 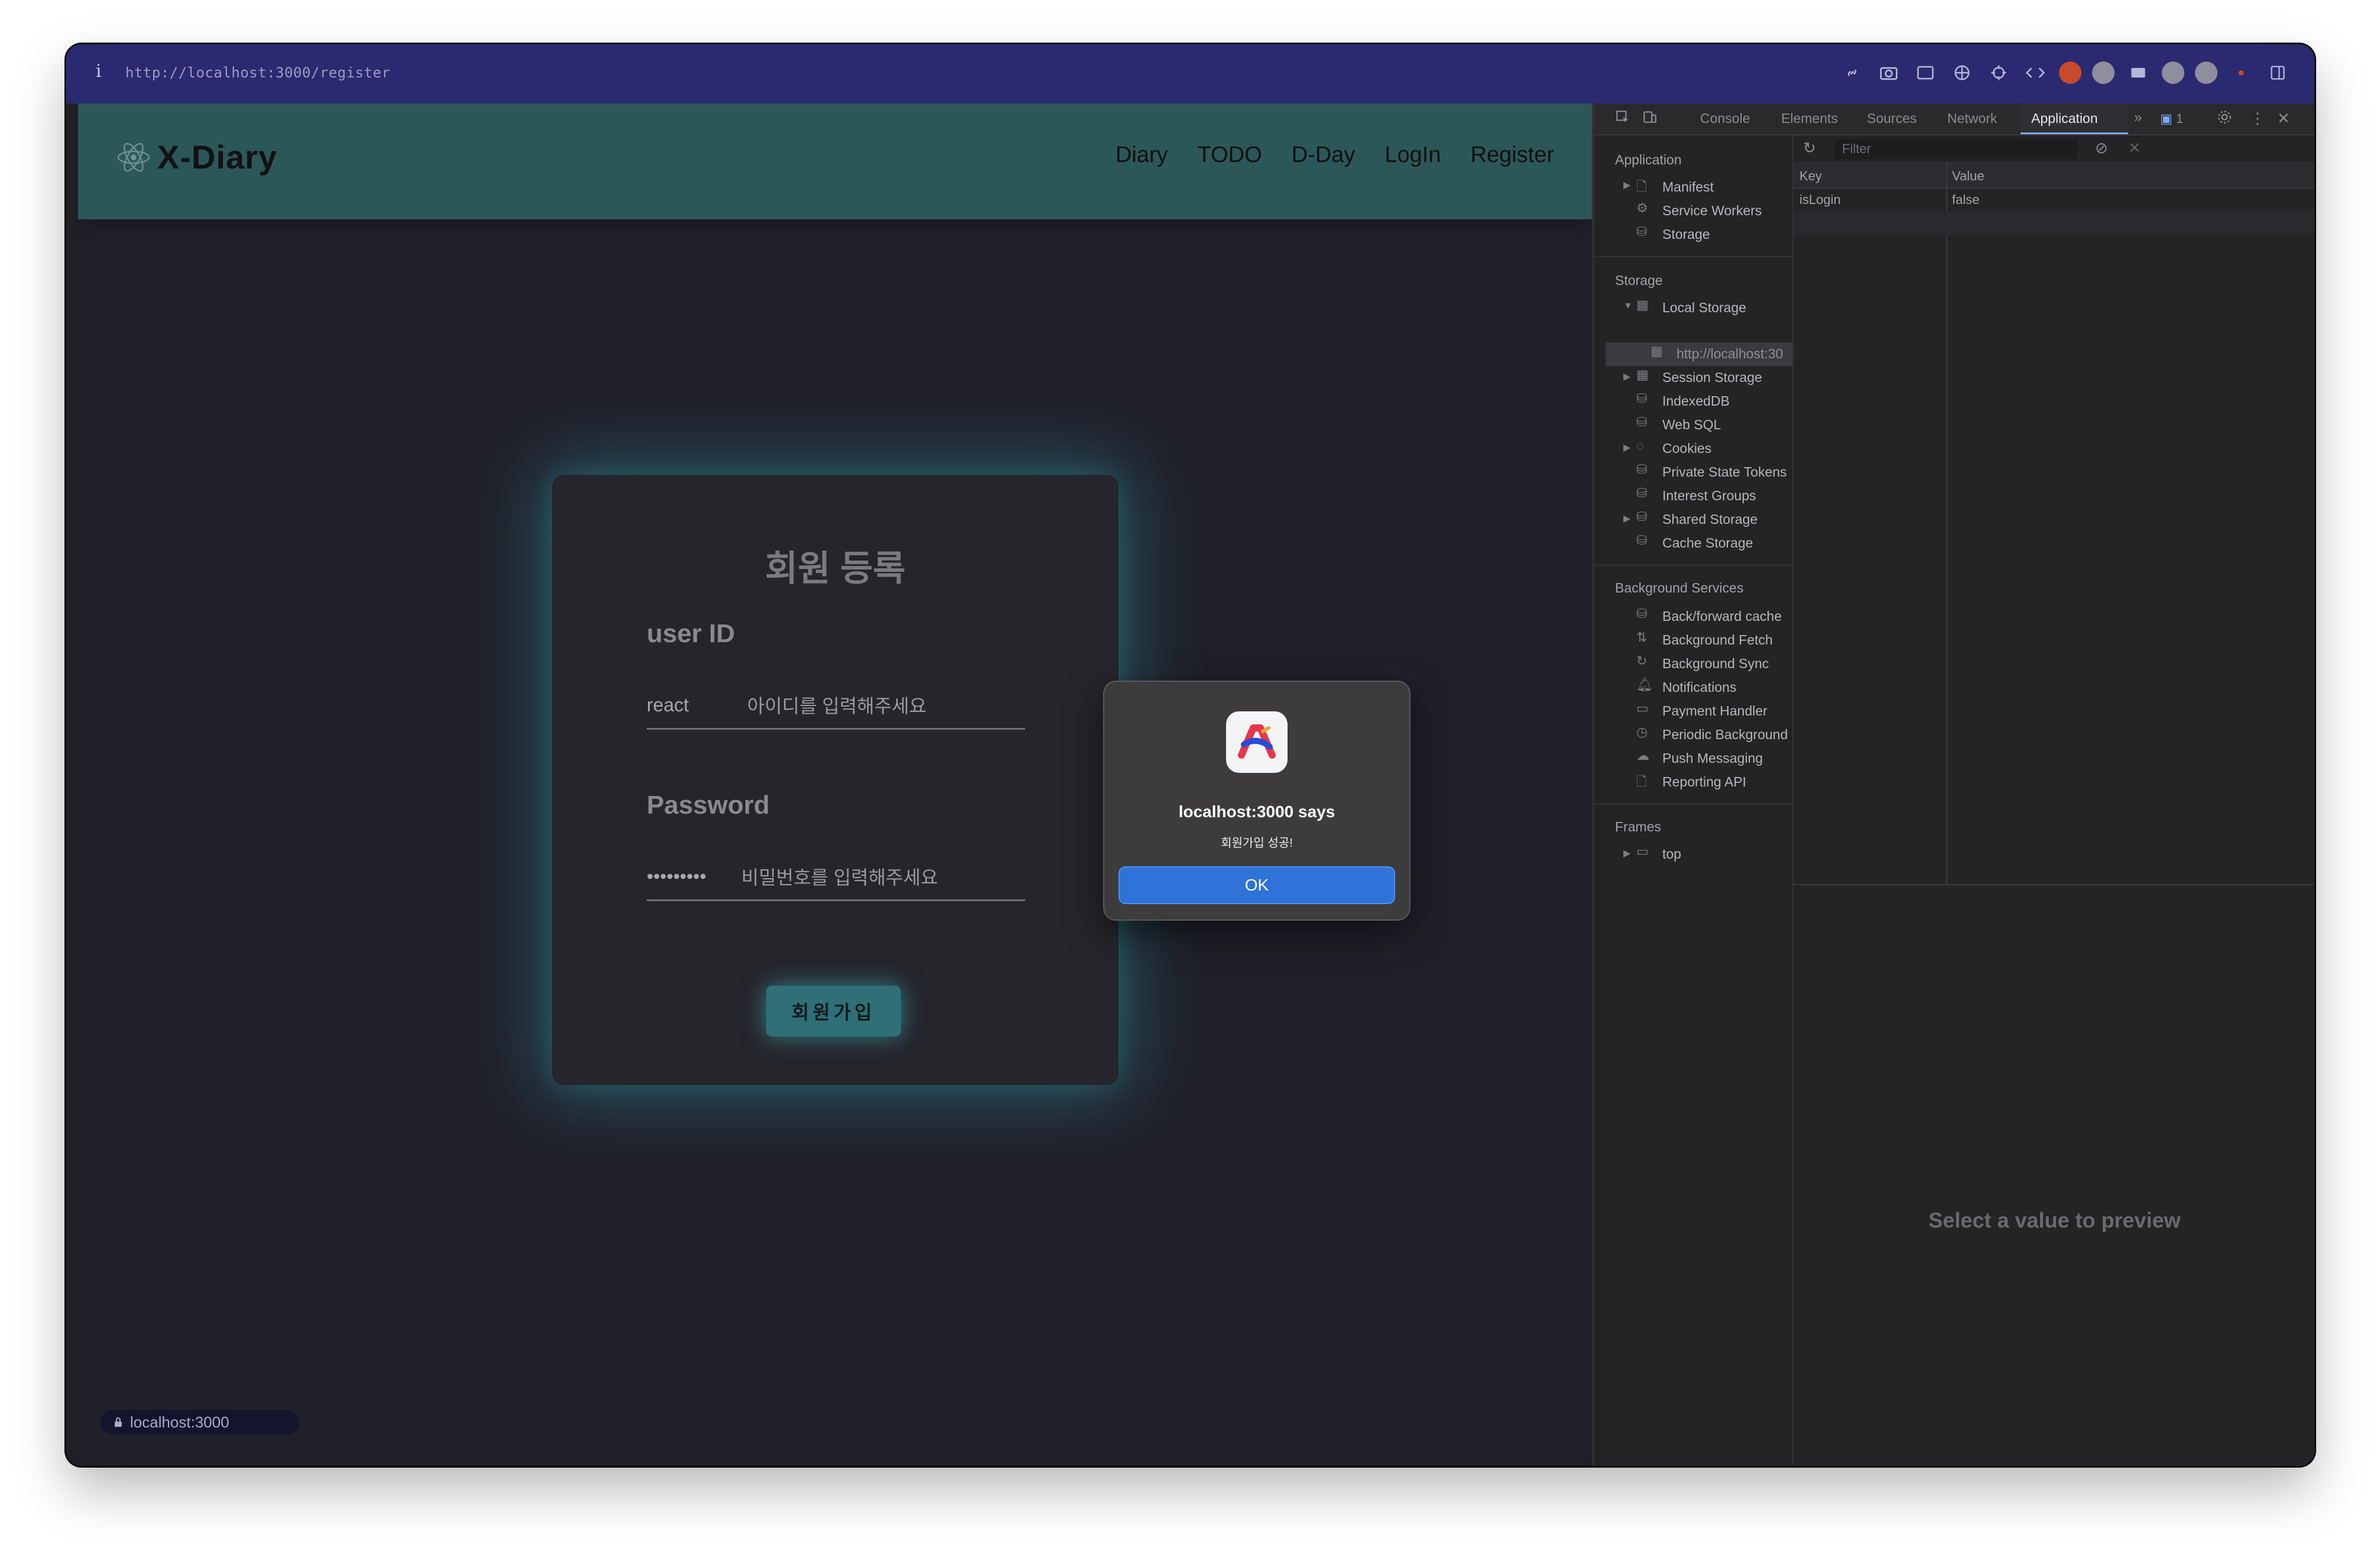 I want to click on cloud-icon: ☁, so click(x=1642, y=755).